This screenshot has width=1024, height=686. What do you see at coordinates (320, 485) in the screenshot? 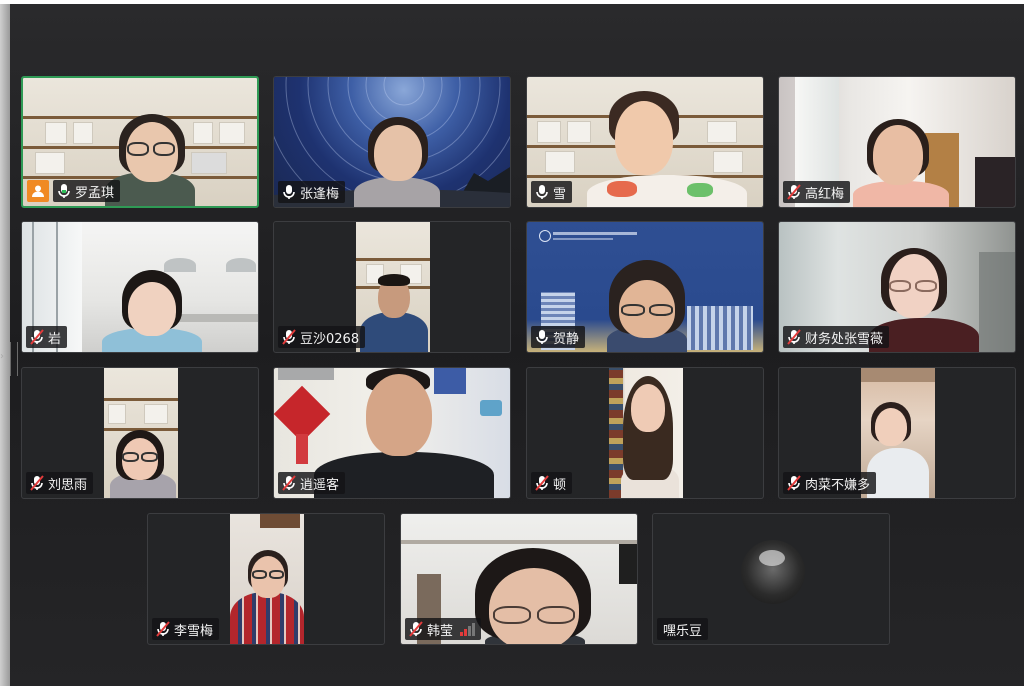
I see `participant-name: 逍遥客` at bounding box center [320, 485].